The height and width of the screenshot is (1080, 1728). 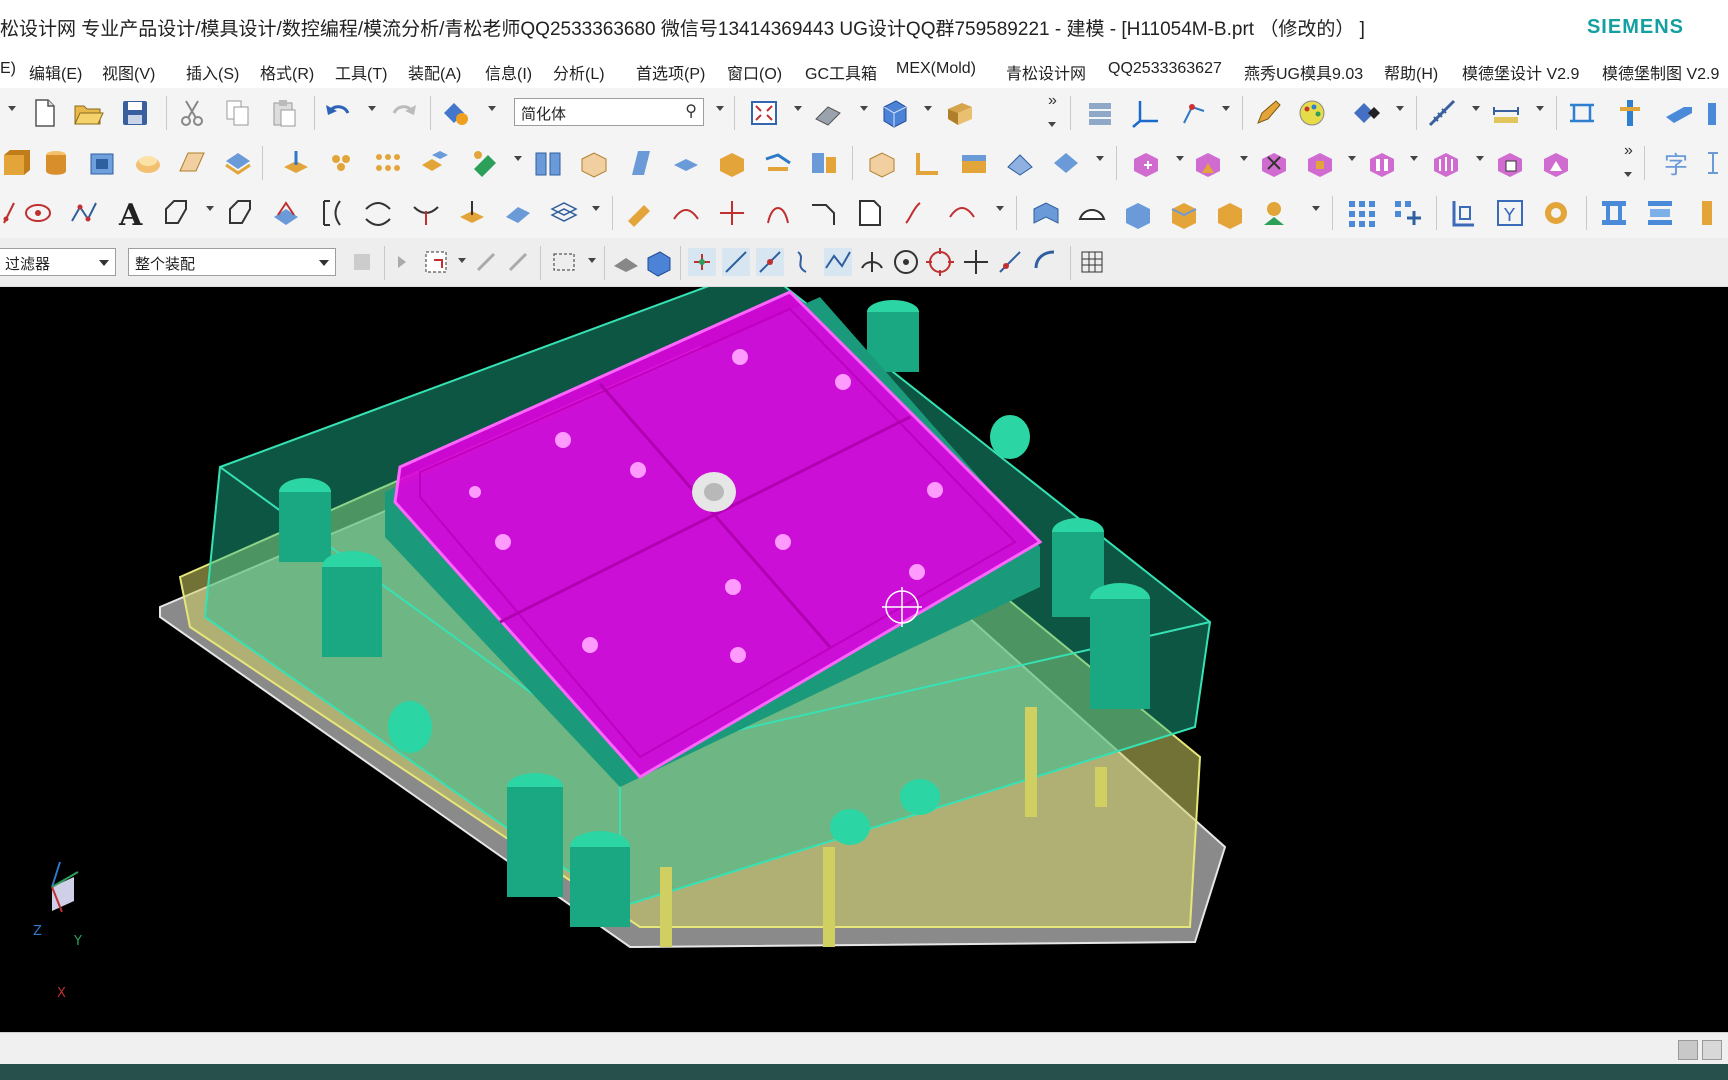 I want to click on command-finder-icon, so click(x=456, y=113).